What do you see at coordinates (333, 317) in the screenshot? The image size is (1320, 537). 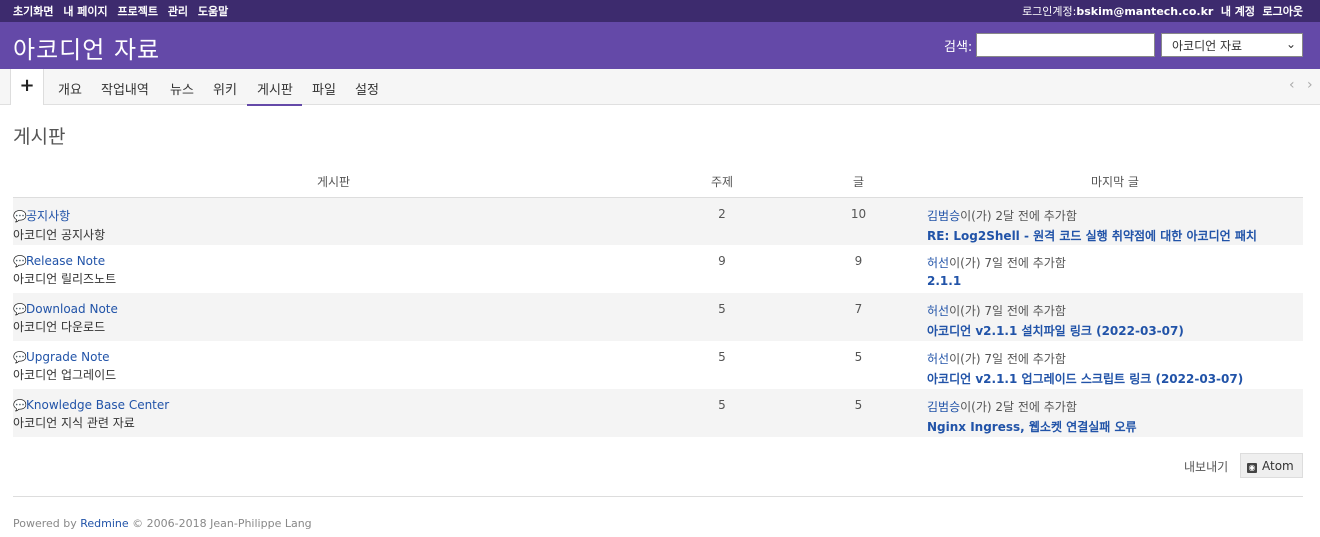 I see `board-cell: 💬Download Note 아코디언 다운로드` at bounding box center [333, 317].